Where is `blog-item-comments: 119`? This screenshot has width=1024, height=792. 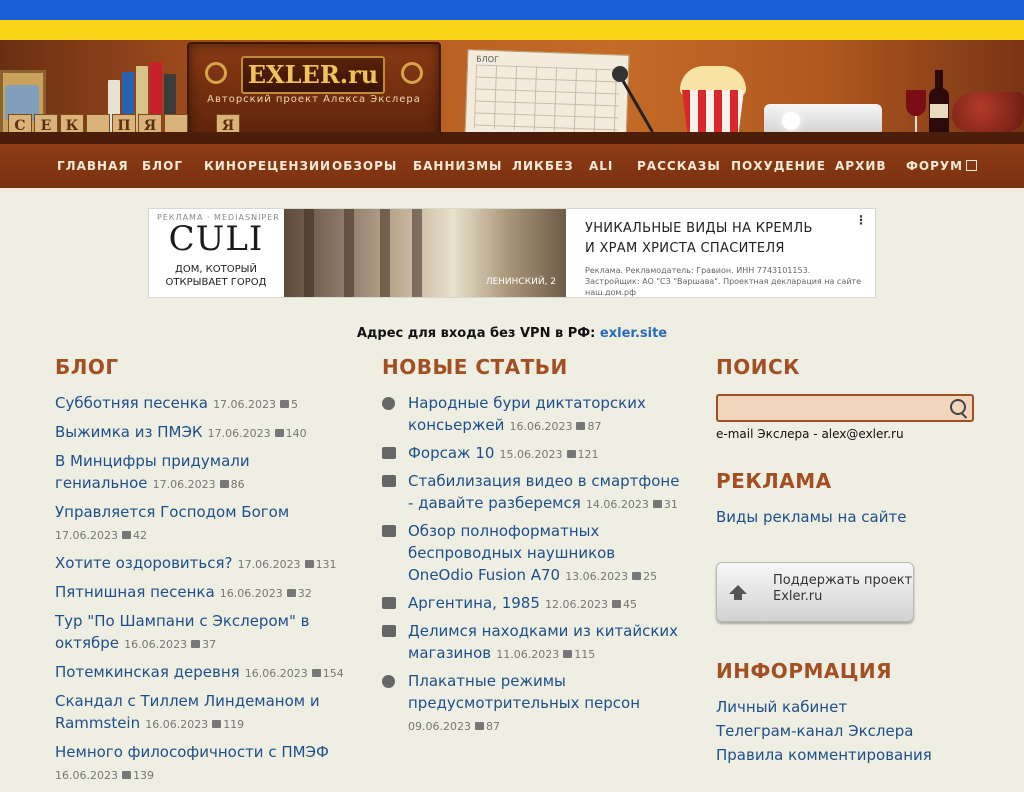
blog-item-comments: 119 is located at coordinates (233, 724).